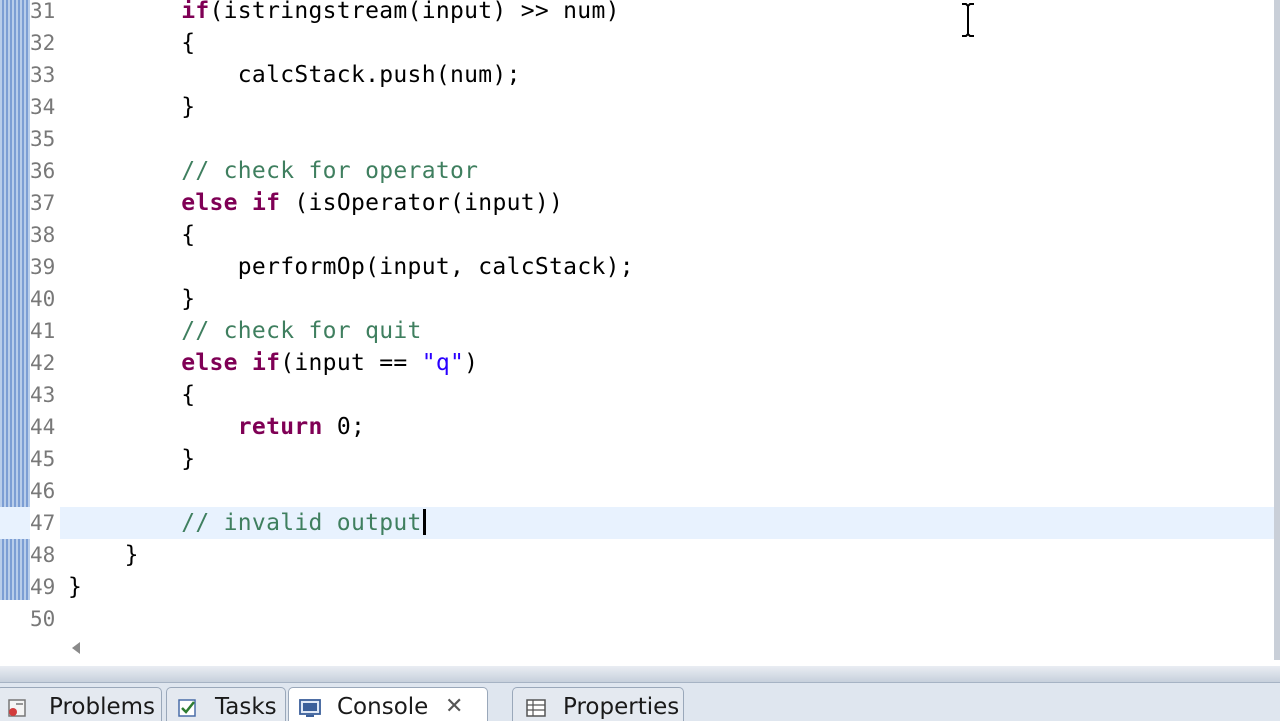  I want to click on line-number: 31, so click(45, 13).